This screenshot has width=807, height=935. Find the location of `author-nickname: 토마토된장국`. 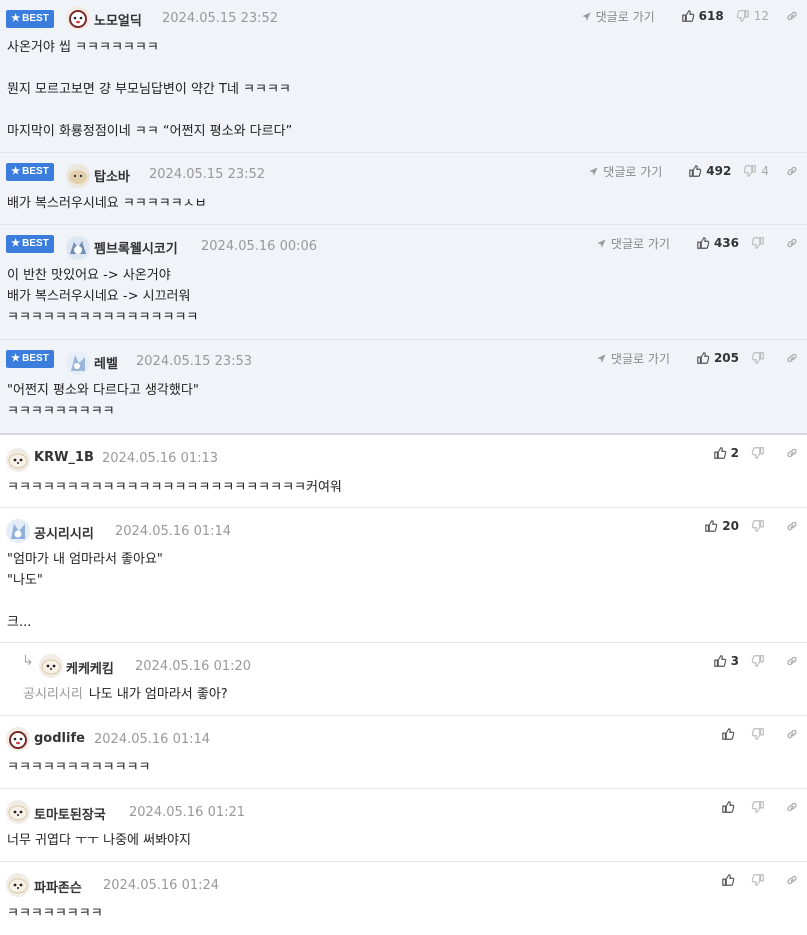

author-nickname: 토마토된장국 is located at coordinates (70, 813).